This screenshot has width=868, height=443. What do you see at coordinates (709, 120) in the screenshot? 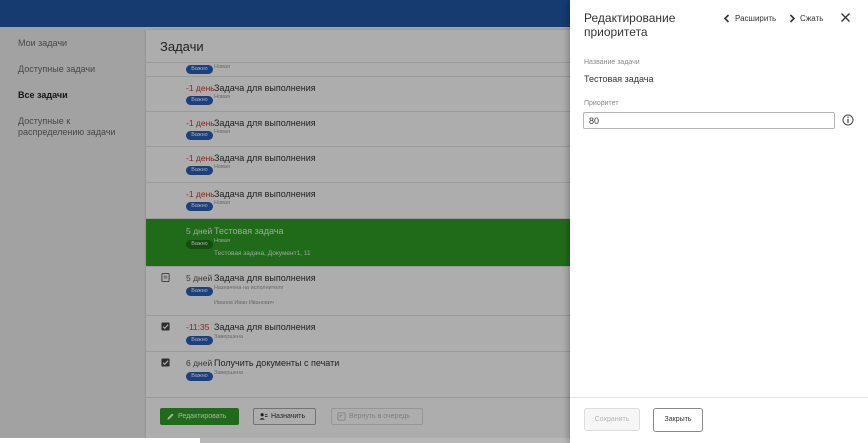
I see `priority-input` at bounding box center [709, 120].